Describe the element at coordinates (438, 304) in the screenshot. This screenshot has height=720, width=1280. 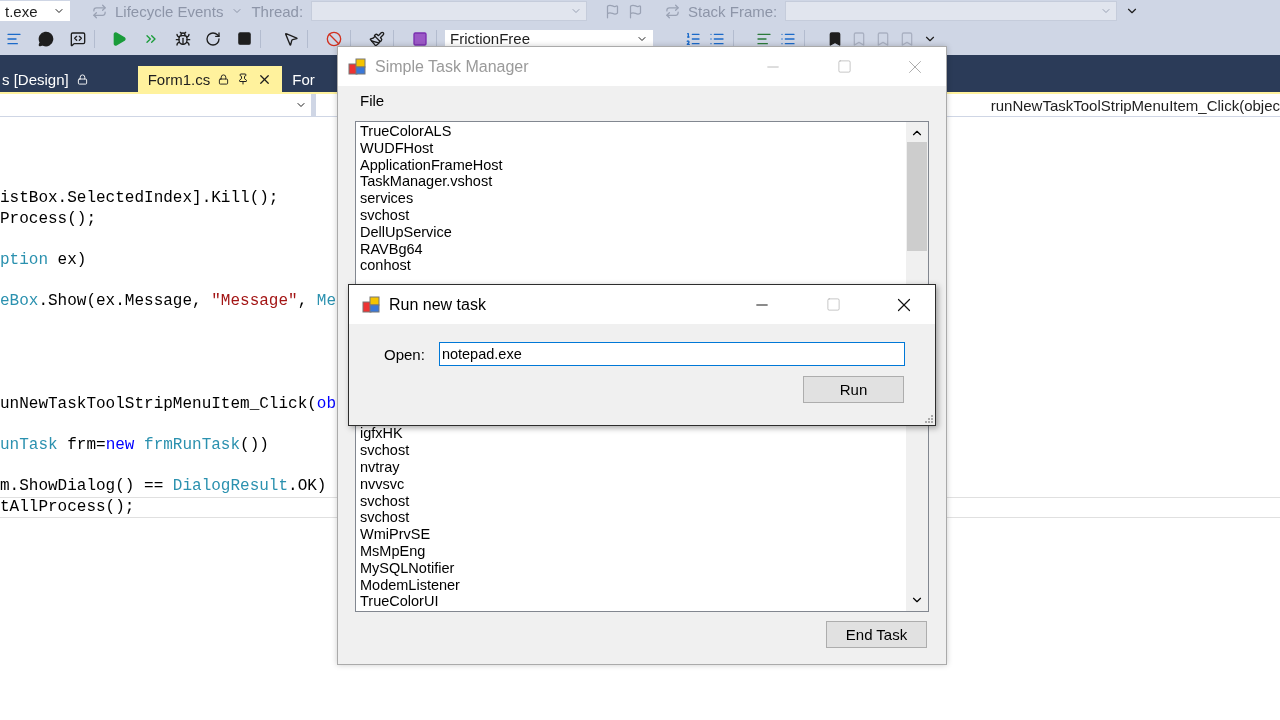
I see `dialog-title: Run new task` at that location.